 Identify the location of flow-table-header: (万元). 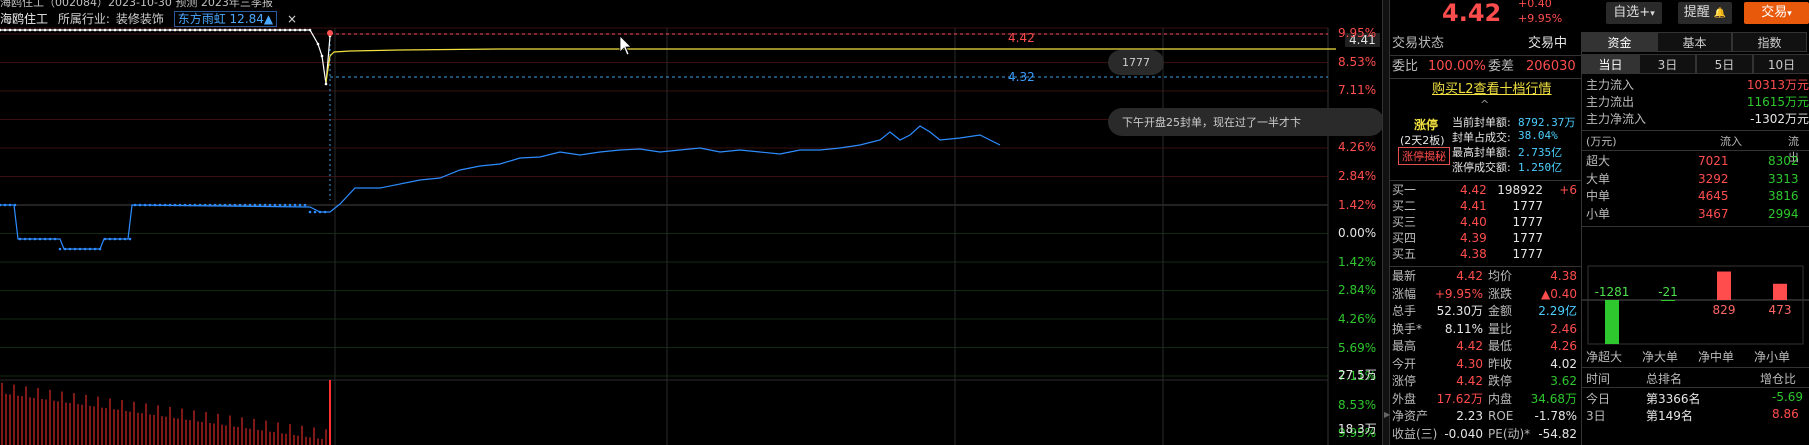
(1601, 141).